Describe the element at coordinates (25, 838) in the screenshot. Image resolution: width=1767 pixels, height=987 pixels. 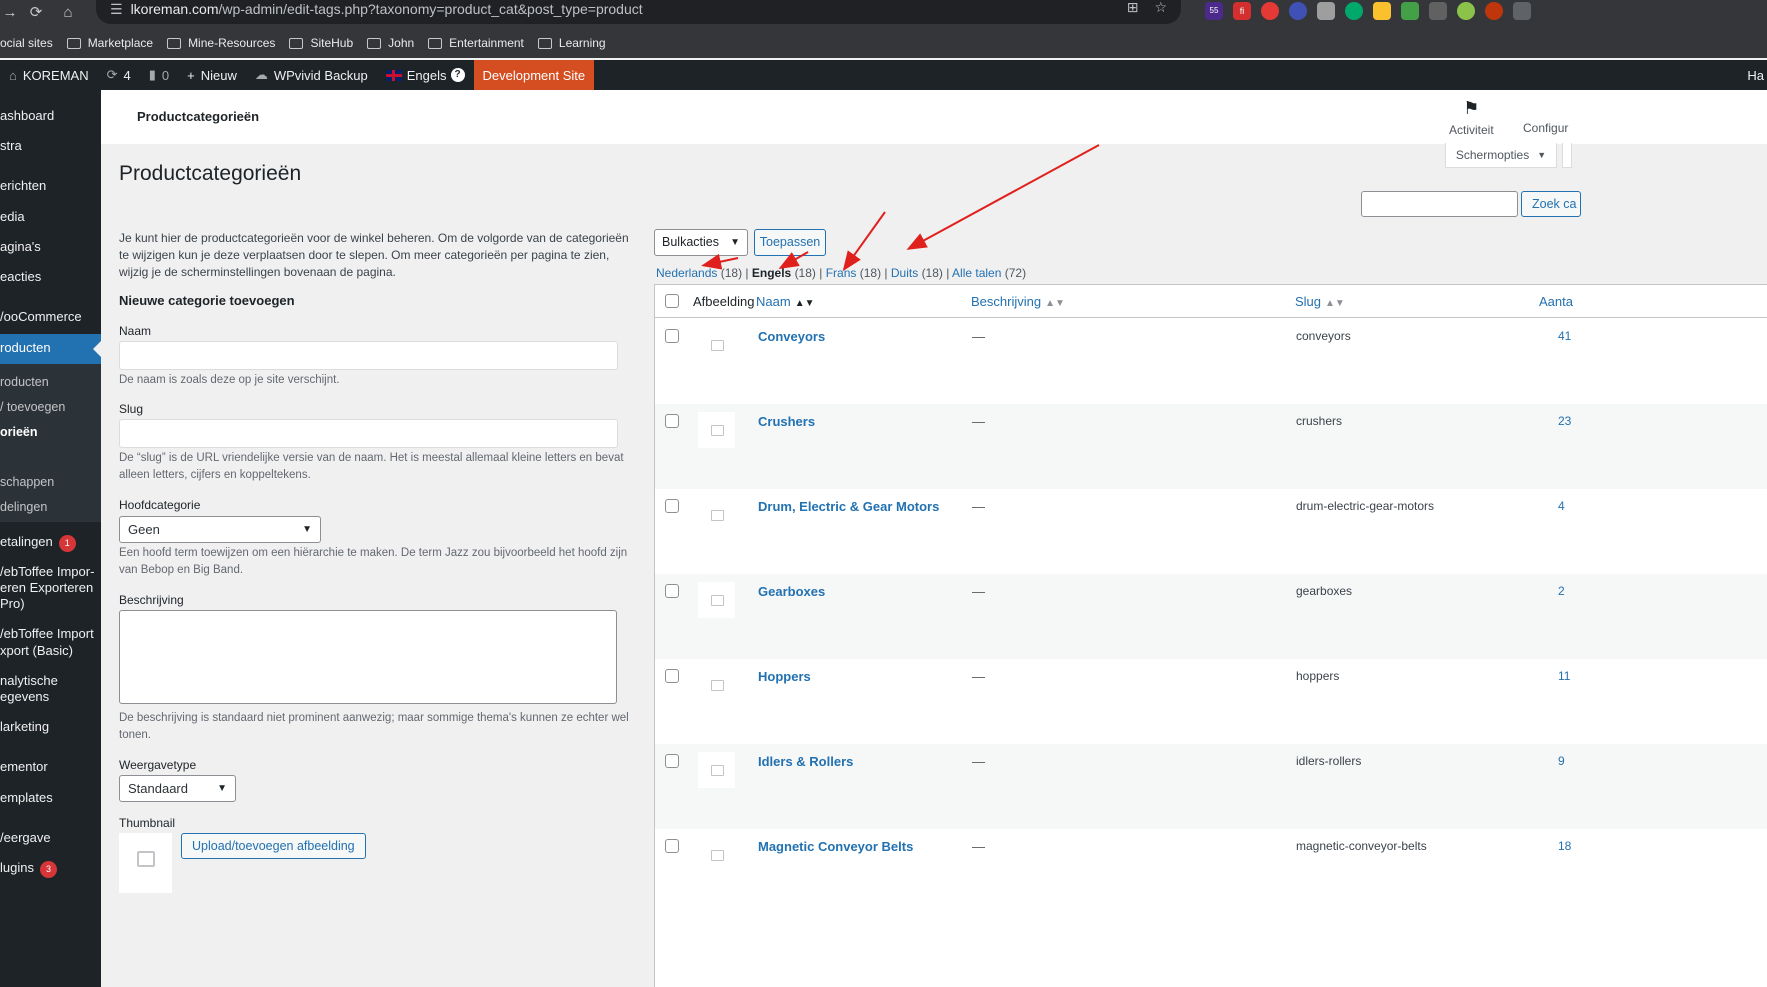
I see `menu-appearance: /eergave` at that location.